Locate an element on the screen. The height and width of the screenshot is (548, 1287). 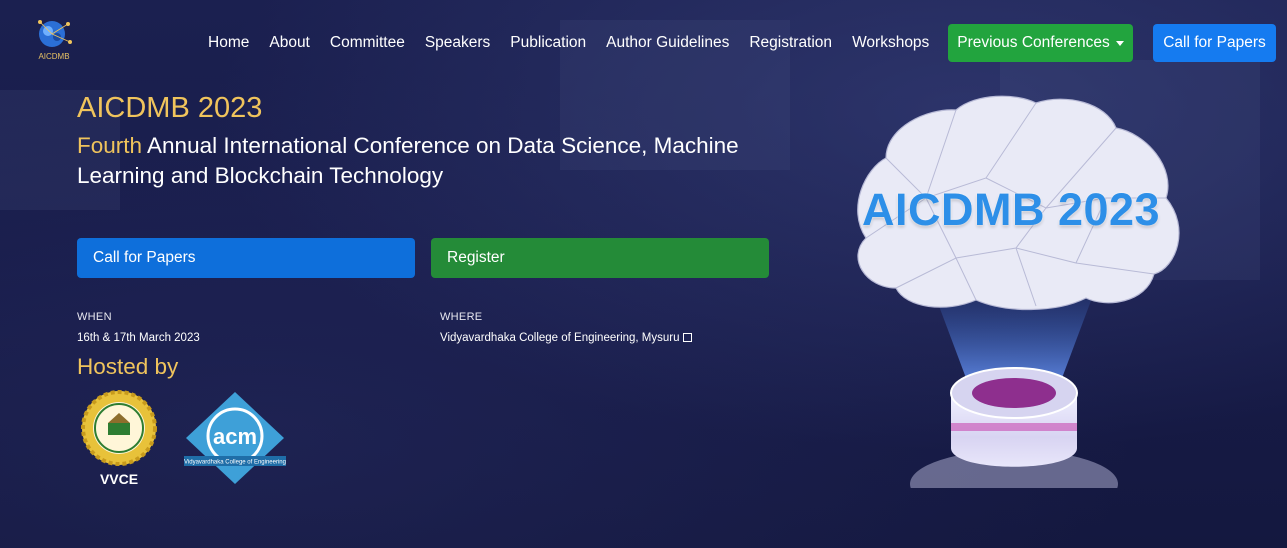
hero-title: AICDMB 2023 is located at coordinates (170, 108).